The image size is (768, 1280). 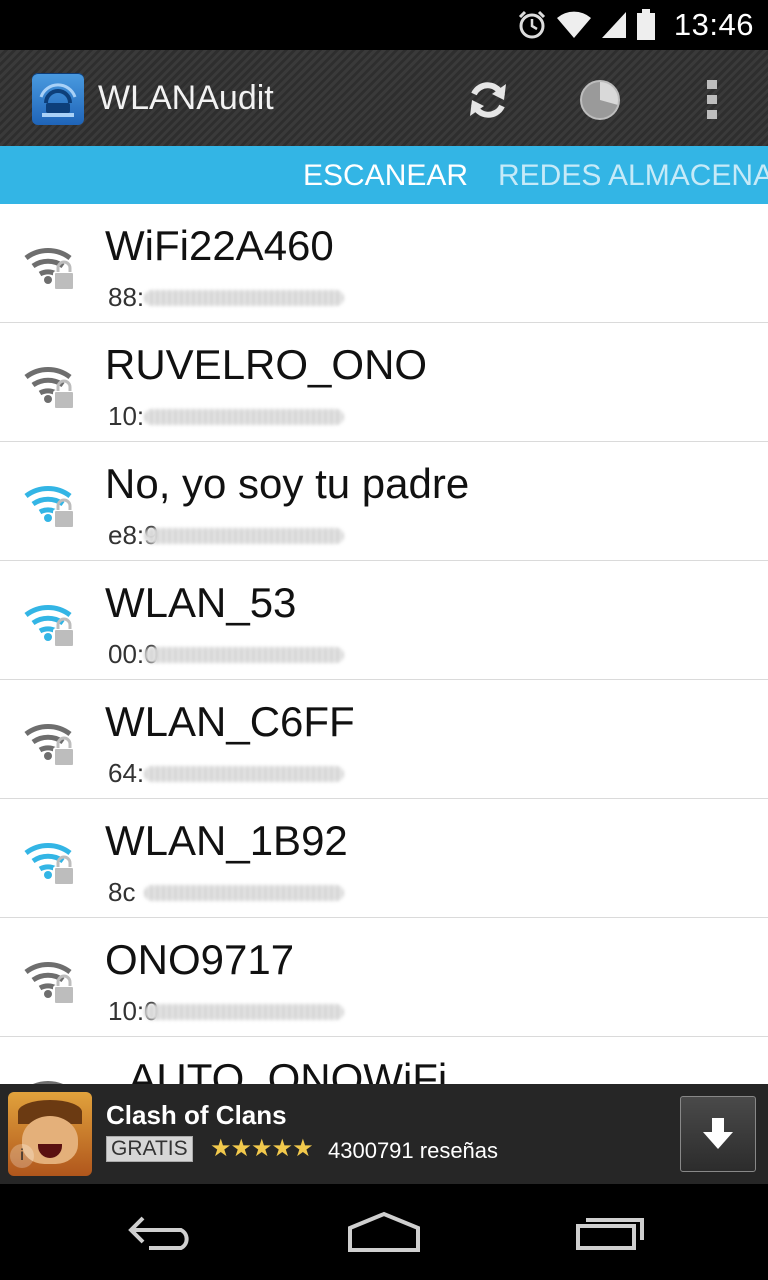 What do you see at coordinates (266, 364) in the screenshot?
I see `network-ssid: RUVELRO_ONO` at bounding box center [266, 364].